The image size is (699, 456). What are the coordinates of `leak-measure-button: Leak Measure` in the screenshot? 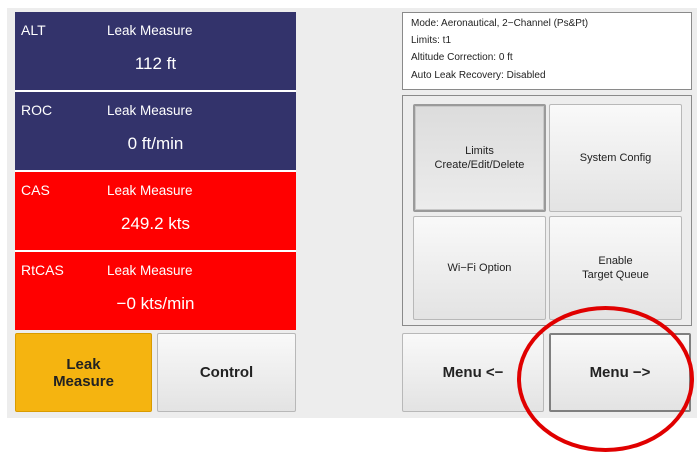 It's located at (83, 372).